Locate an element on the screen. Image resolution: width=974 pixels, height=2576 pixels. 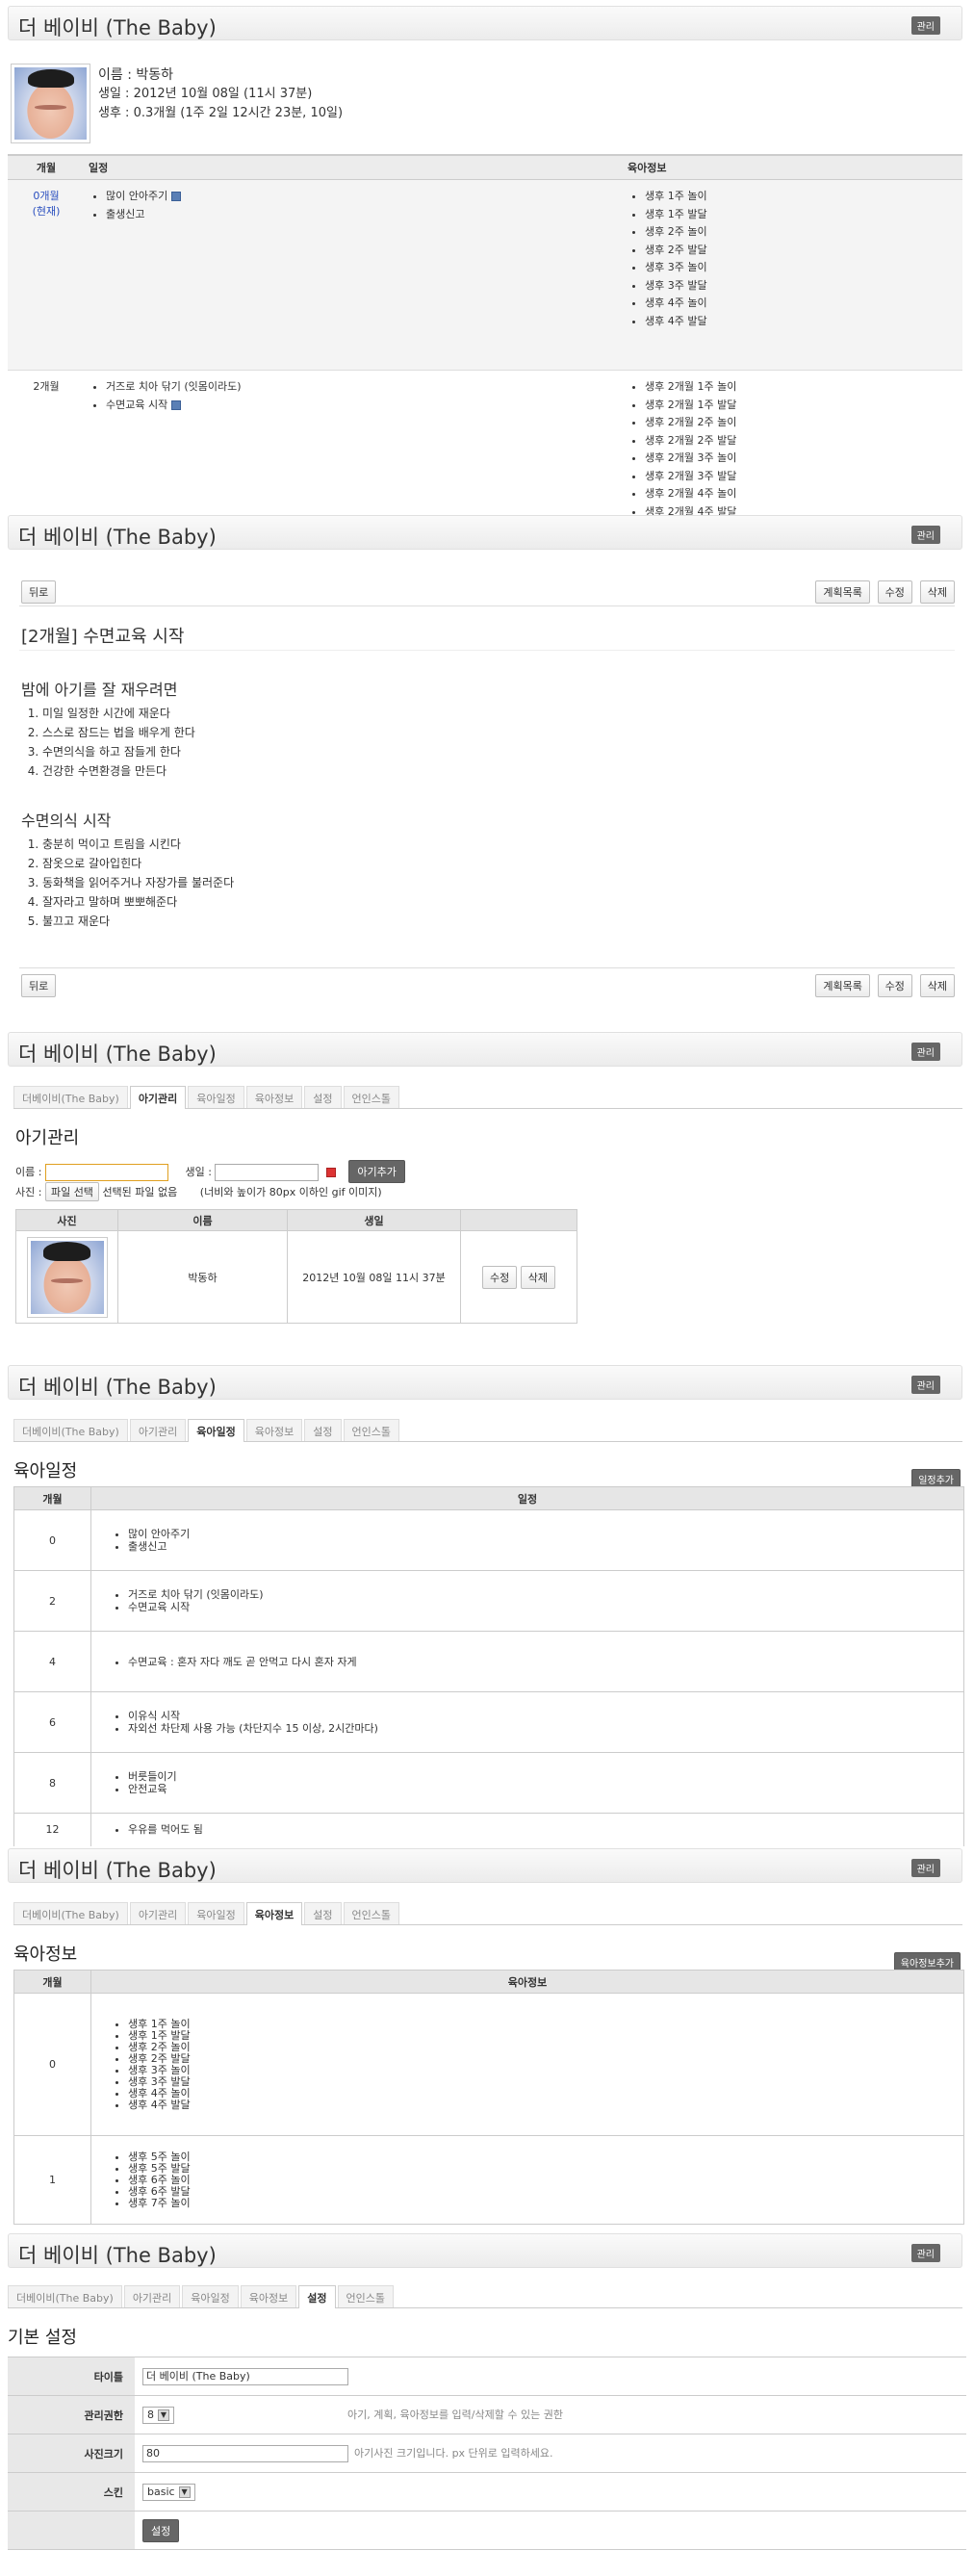
skin-select: basic ▼ is located at coordinates (168, 2492).